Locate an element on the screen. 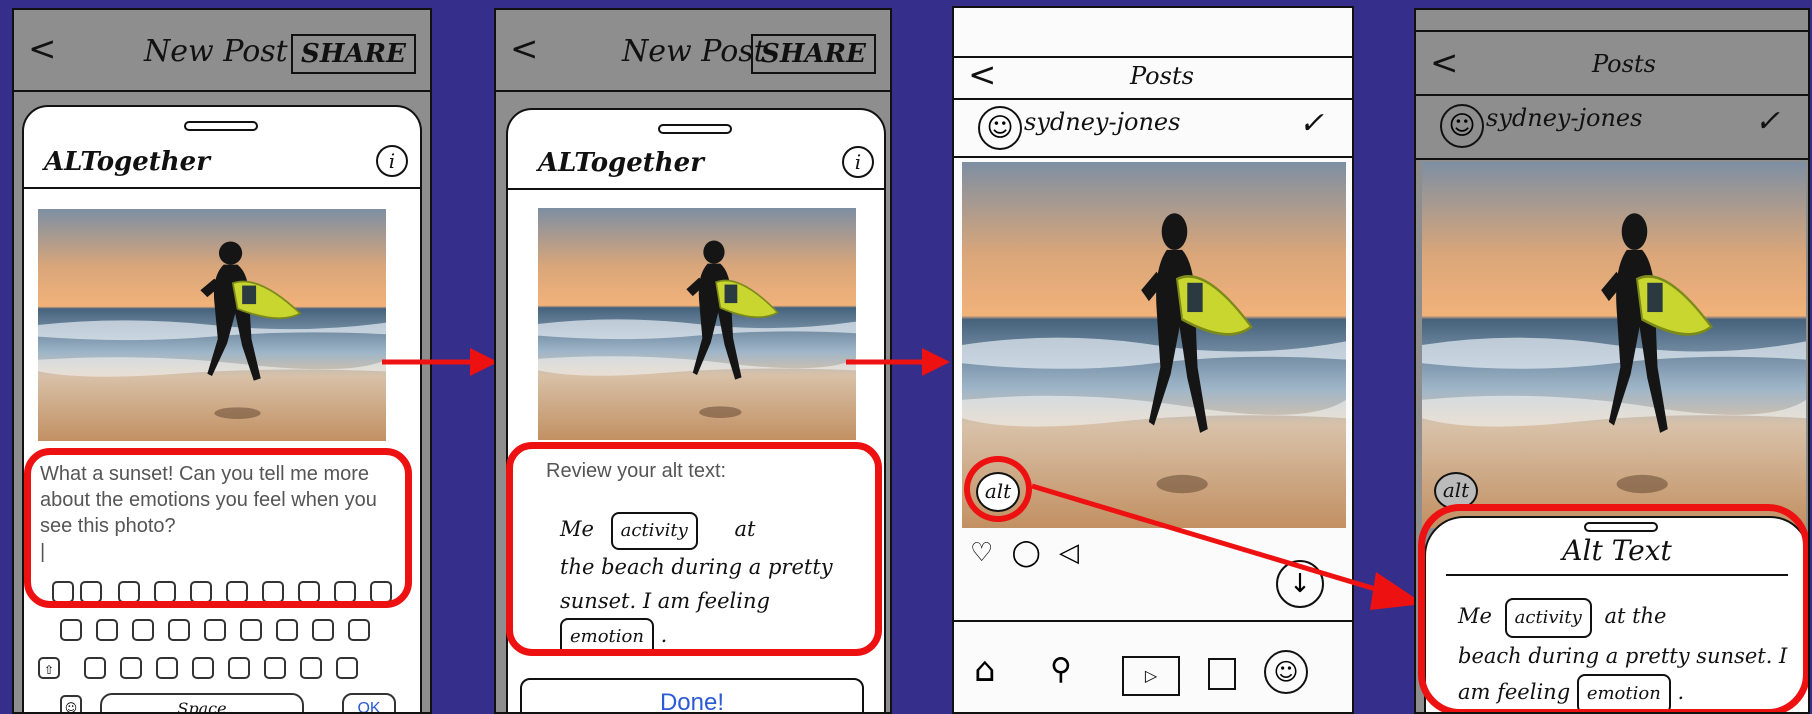 This screenshot has height=714, width=1812. bottom-nav: ⌂ ⚲ ▷ ☺ is located at coordinates (1153, 666).